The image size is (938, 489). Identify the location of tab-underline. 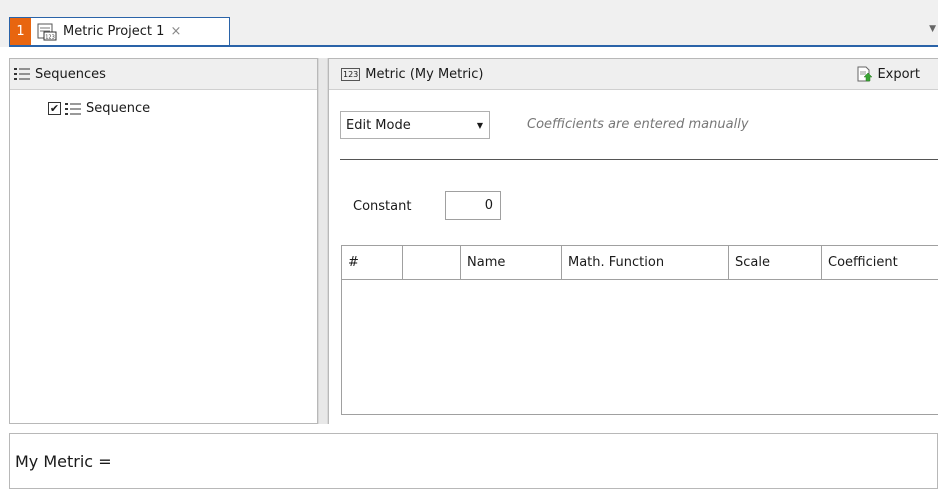
(473, 46).